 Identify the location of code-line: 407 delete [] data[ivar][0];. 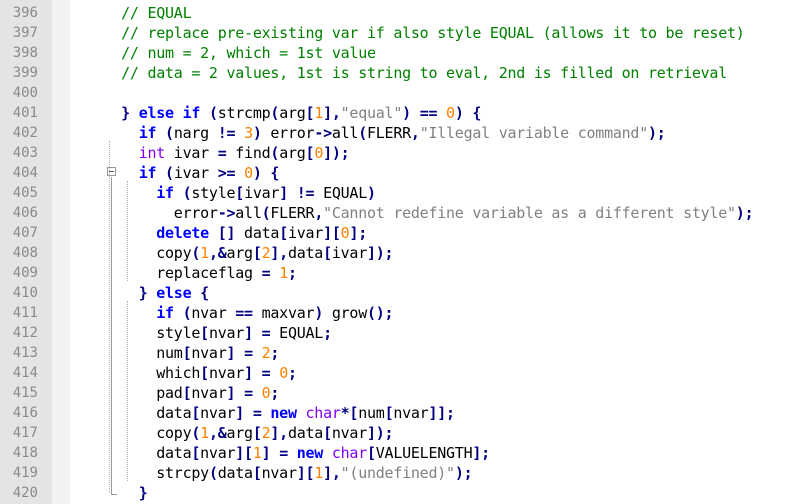
(405, 233).